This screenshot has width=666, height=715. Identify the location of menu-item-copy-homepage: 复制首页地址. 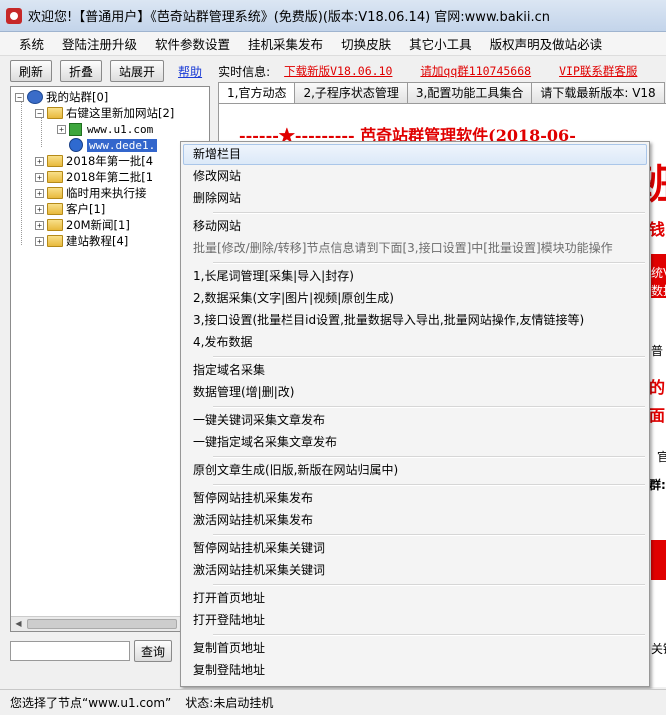
(415, 648).